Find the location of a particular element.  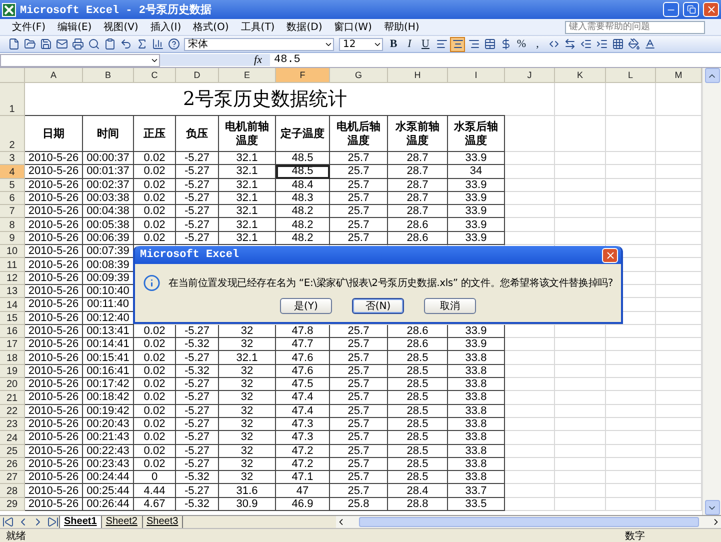

bold-button: B is located at coordinates (393, 44).